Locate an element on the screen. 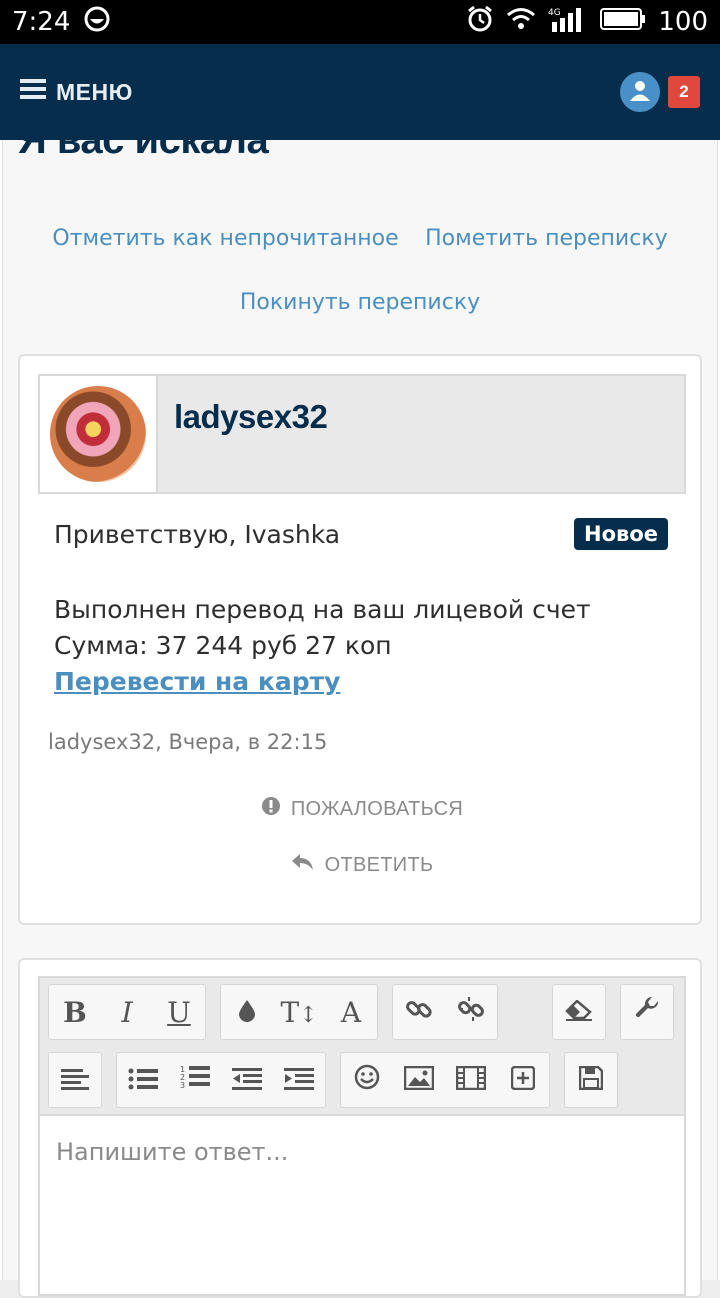 This screenshot has width=720, height=1298. mark-unread-link: Отметить как непрочитанное is located at coordinates (225, 238).